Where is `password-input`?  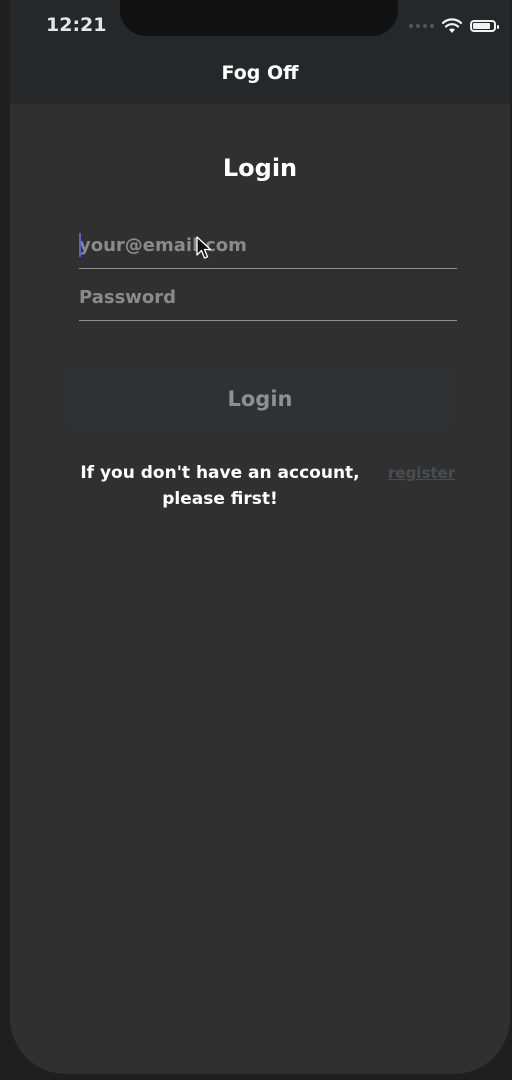
password-input is located at coordinates (268, 297).